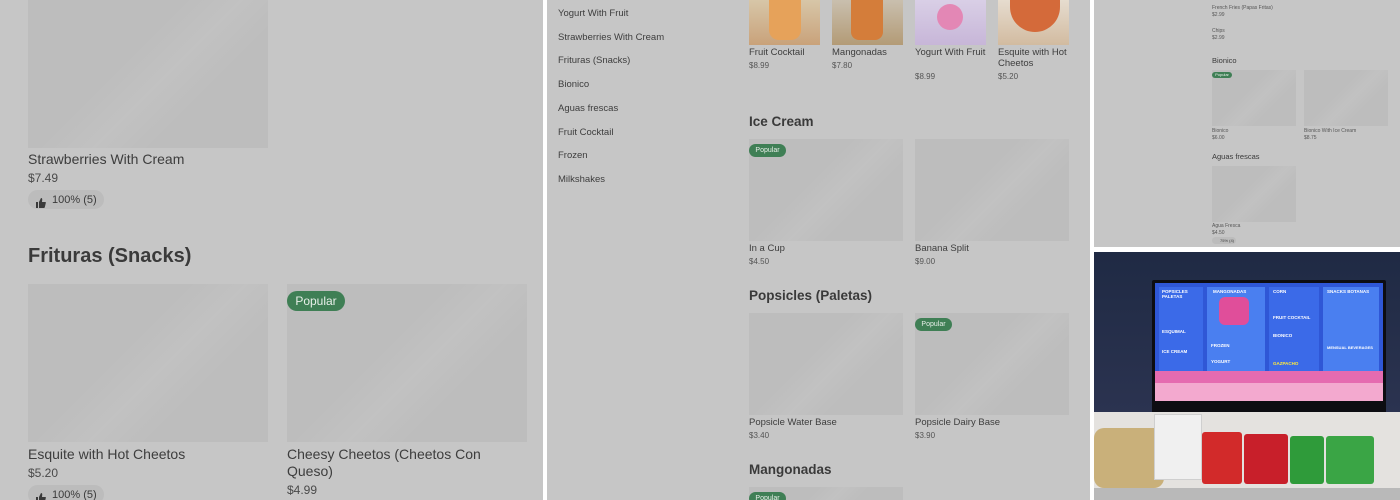 Image resolution: width=1400 pixels, height=500 pixels. Describe the element at coordinates (811, 295) in the screenshot. I see `section-title: Popsicles (Paletas)` at that location.